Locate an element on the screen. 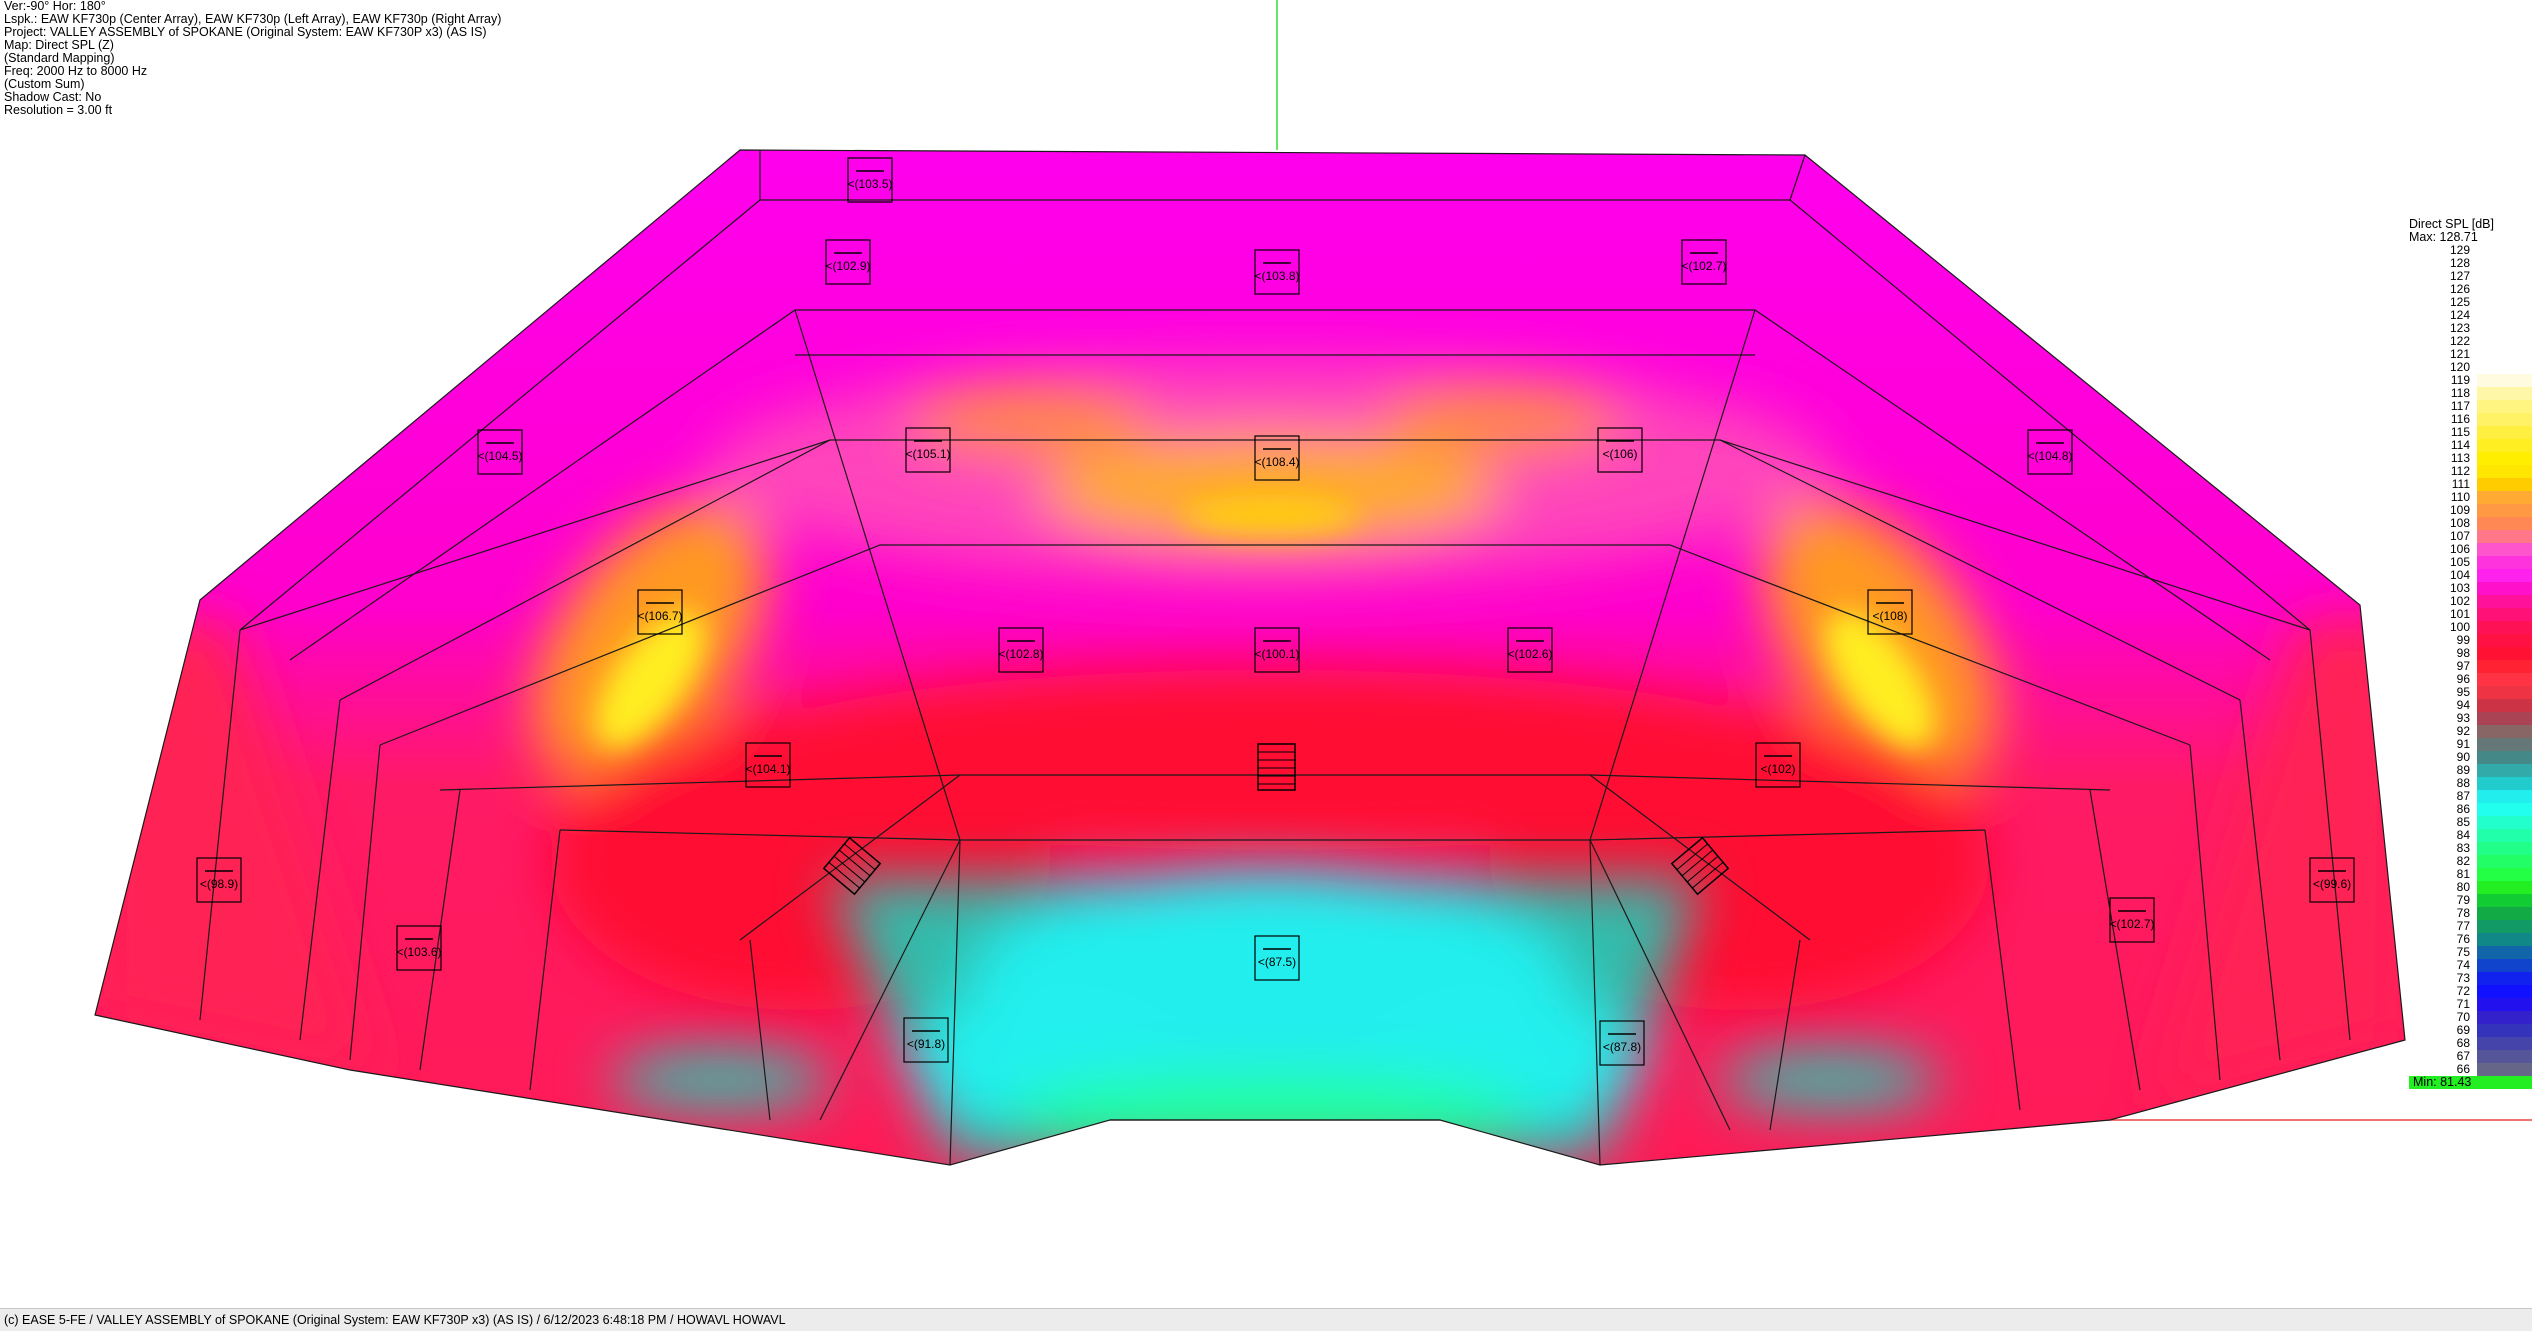  marker-spl-value: <(108) is located at coordinates (1889, 616).